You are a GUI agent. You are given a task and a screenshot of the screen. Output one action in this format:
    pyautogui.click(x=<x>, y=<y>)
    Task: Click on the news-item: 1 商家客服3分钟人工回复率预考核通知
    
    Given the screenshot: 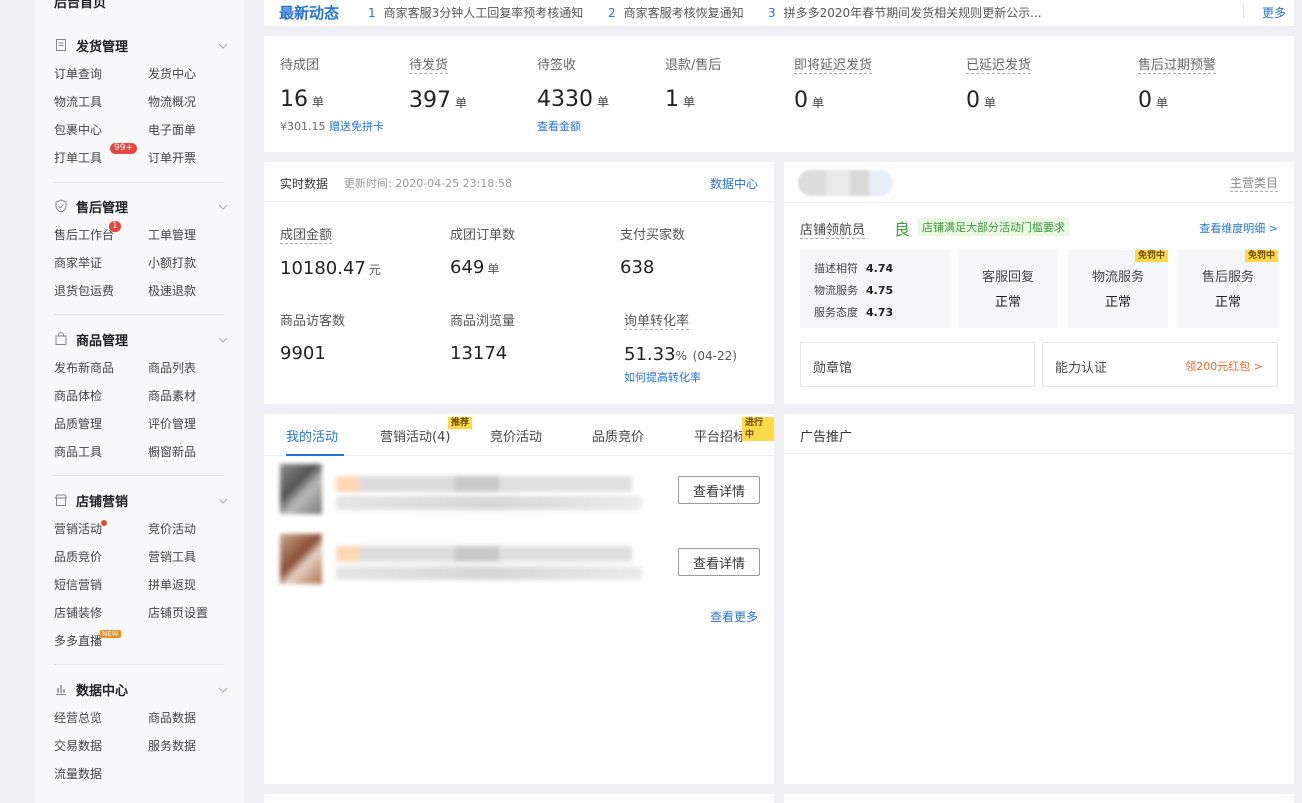 What is the action you would take?
    pyautogui.click(x=475, y=12)
    